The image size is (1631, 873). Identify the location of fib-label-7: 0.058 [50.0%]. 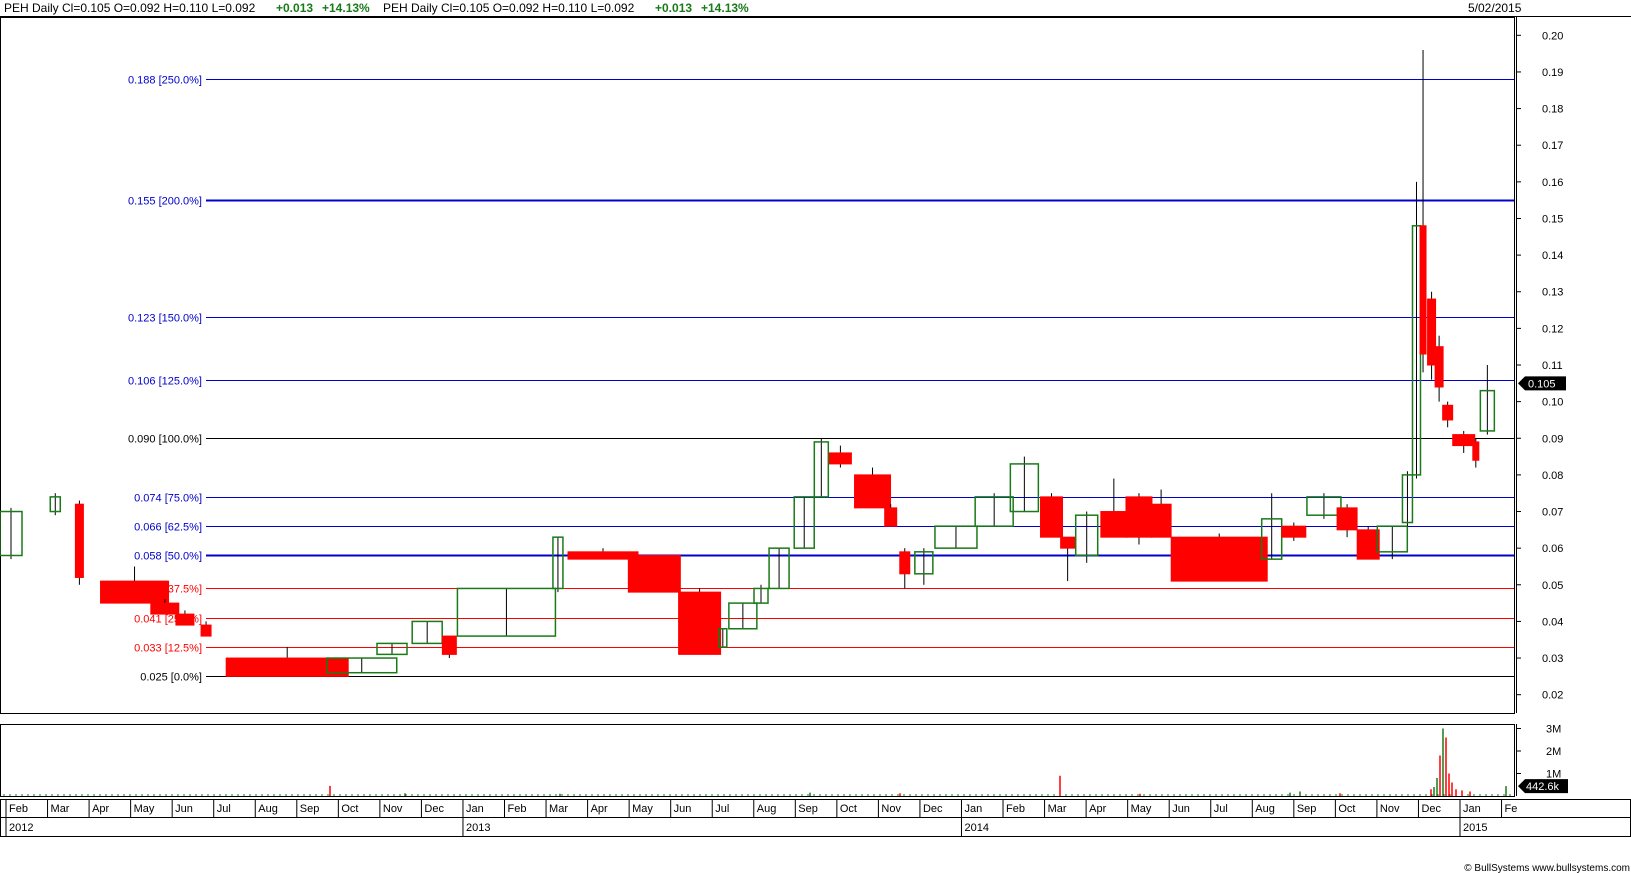
(168, 557).